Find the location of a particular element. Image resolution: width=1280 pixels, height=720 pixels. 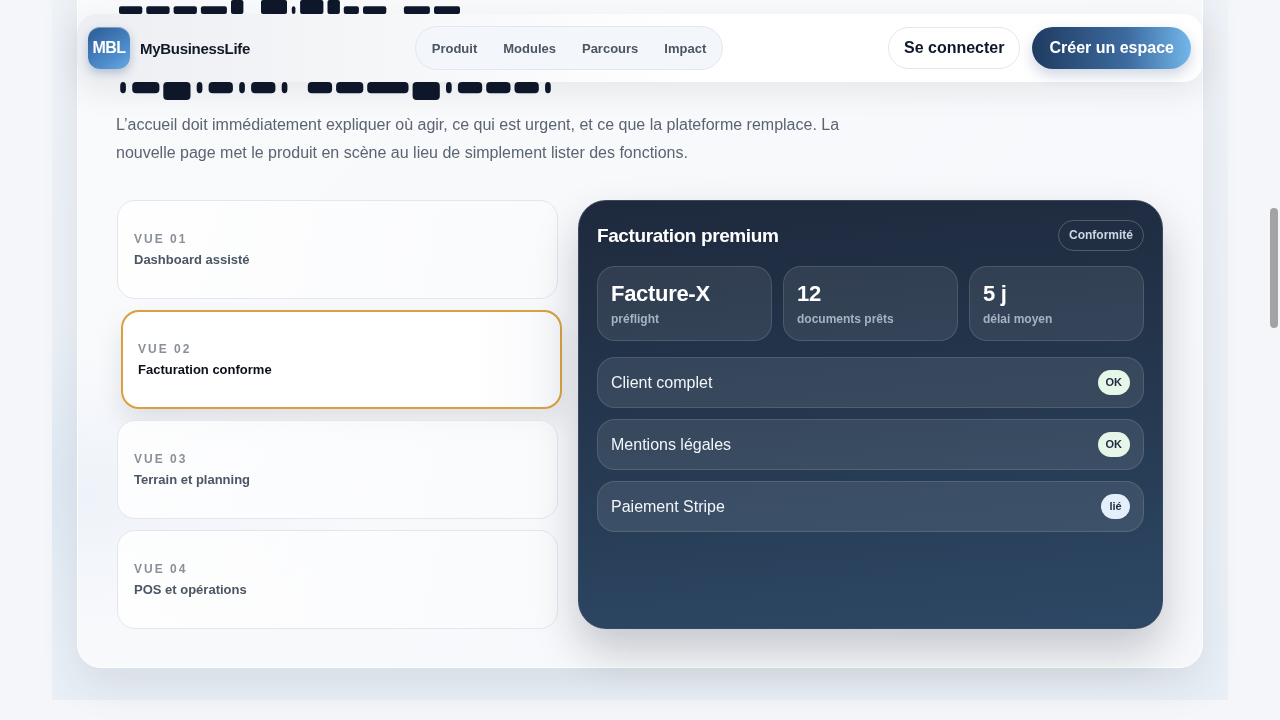

view-label: VUE 01 is located at coordinates (161, 238).